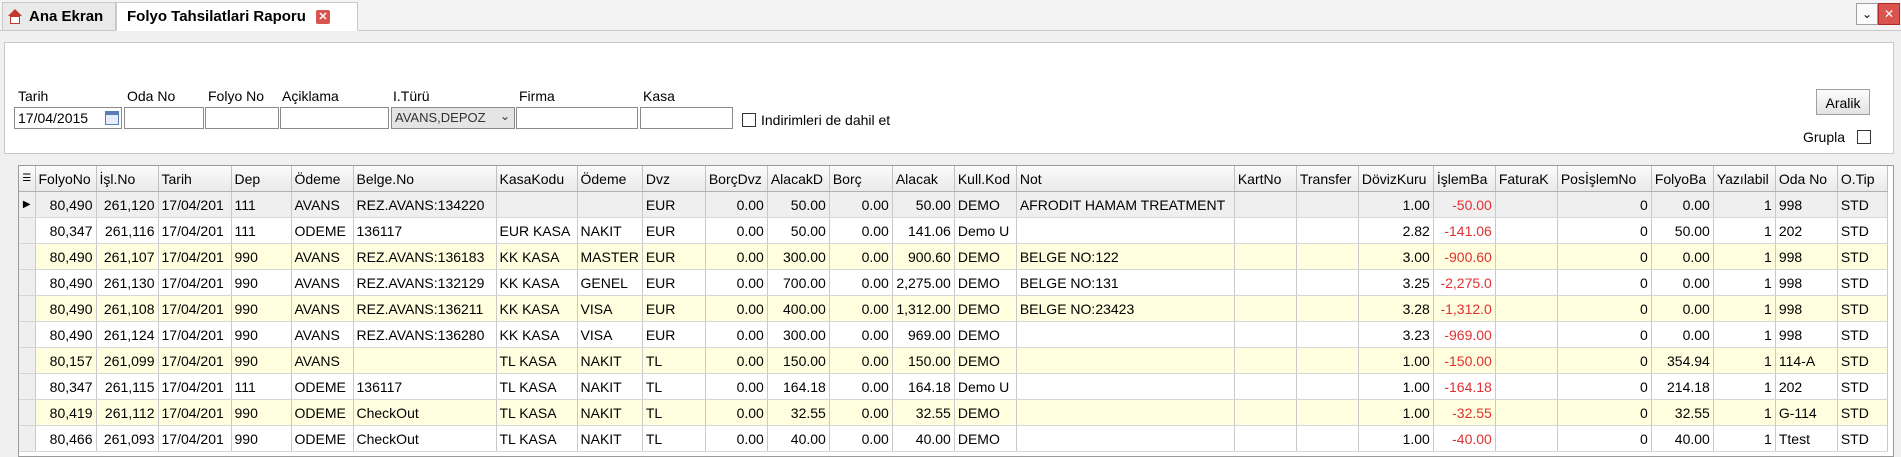  Describe the element at coordinates (1604, 179) in the screenshot. I see `column-header: PosİşlemNo` at that location.